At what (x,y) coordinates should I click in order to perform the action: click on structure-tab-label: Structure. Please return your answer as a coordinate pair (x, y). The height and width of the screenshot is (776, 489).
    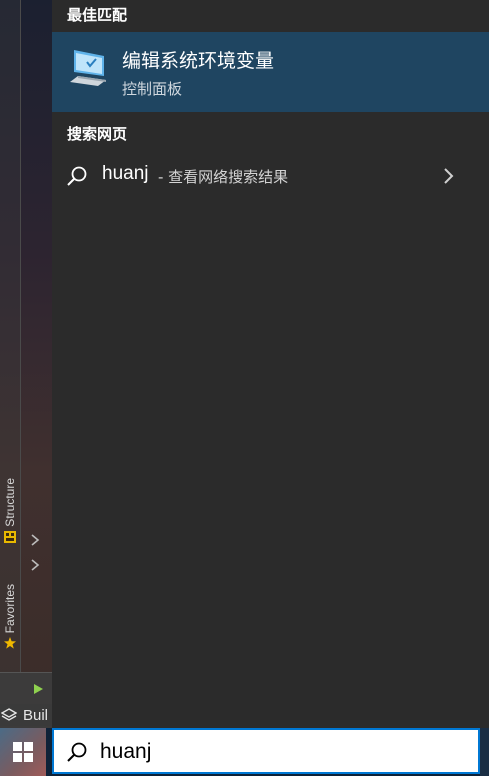
    Looking at the image, I should click on (10, 502).